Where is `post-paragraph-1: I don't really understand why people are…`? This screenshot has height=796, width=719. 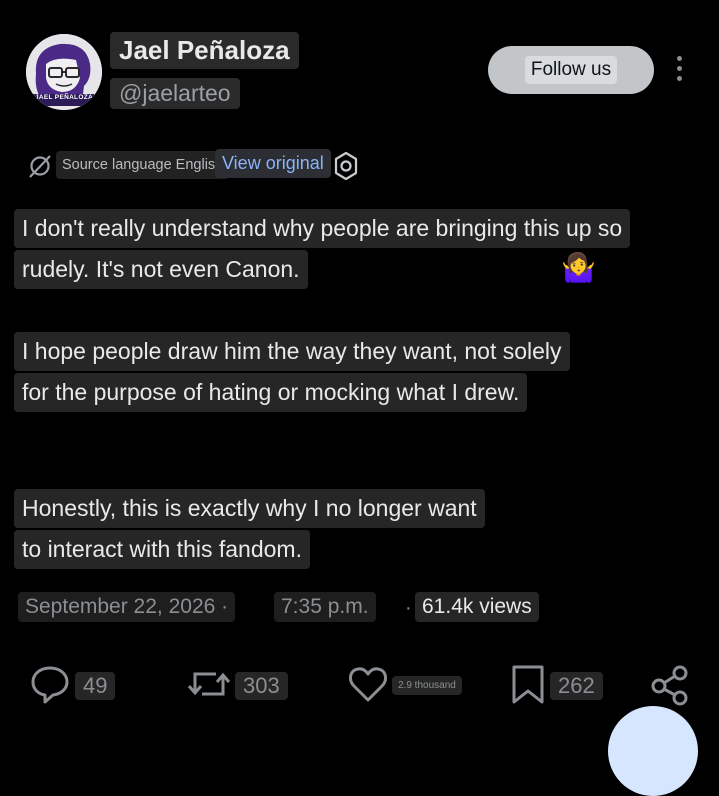
post-paragraph-1: I don't really understand why people are… is located at coordinates (322, 249).